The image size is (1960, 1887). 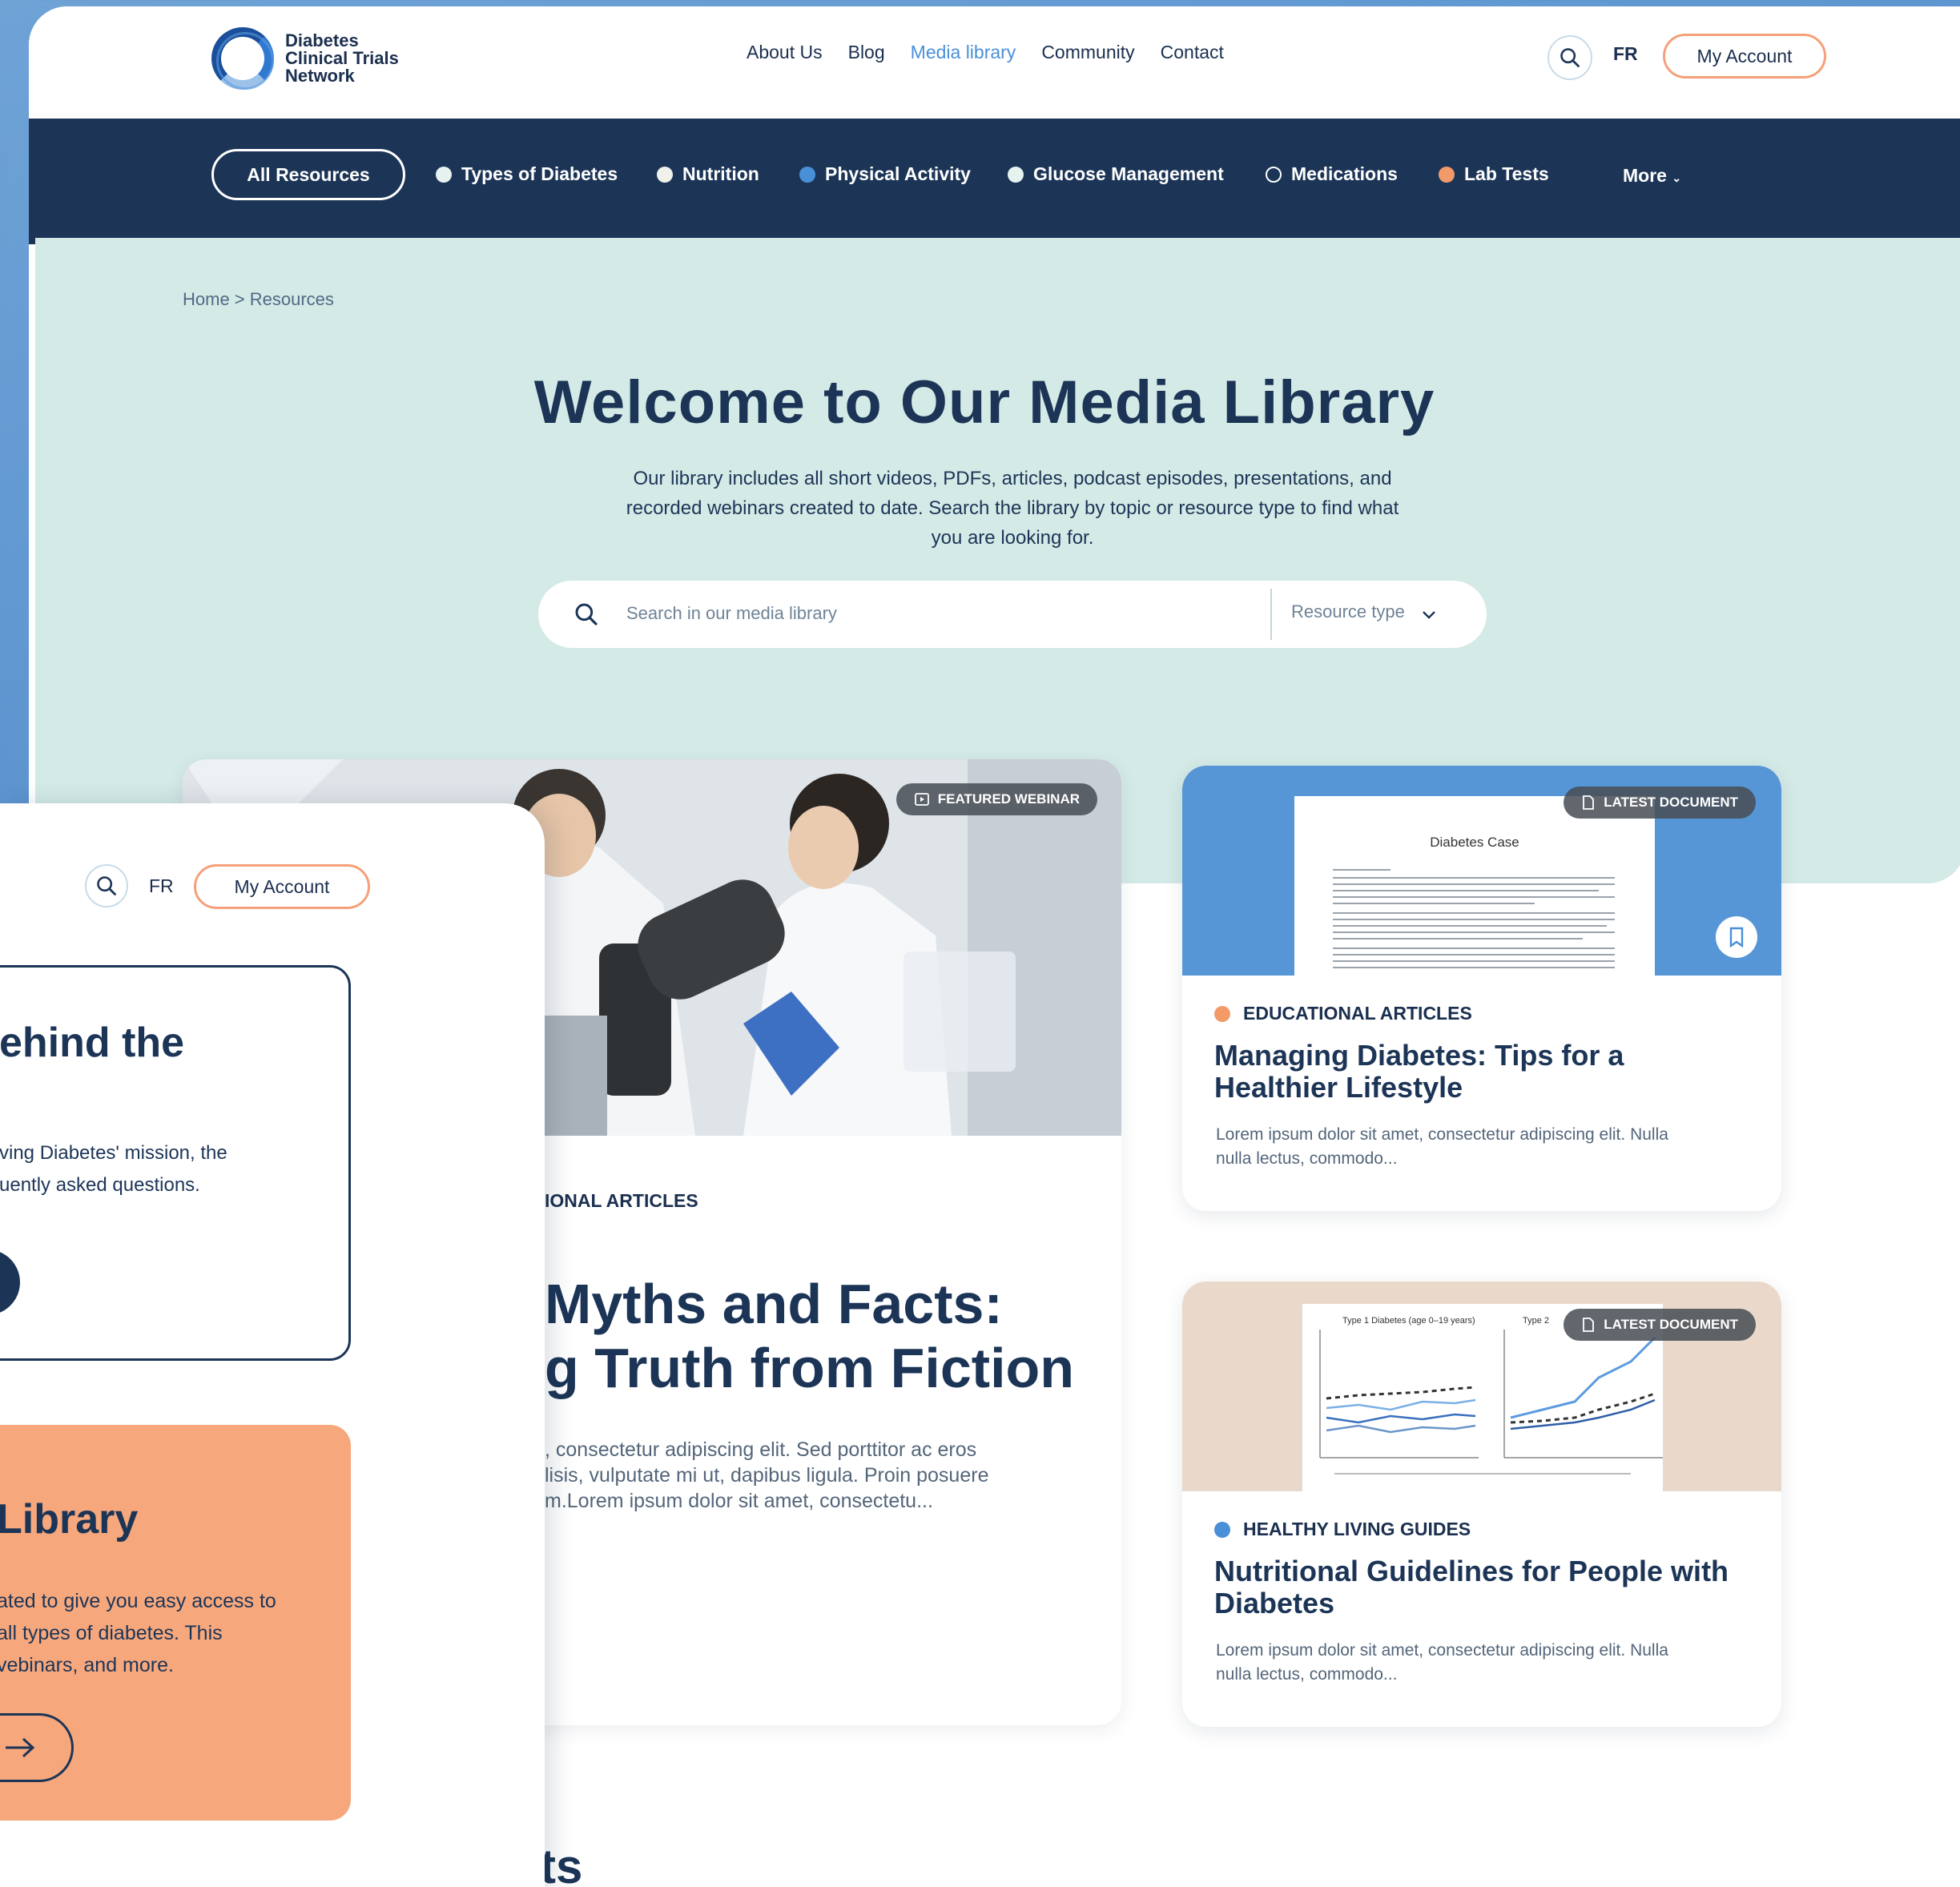 What do you see at coordinates (1343, 1013) in the screenshot?
I see `card-category: EDUCATIONAL ARTICLES` at bounding box center [1343, 1013].